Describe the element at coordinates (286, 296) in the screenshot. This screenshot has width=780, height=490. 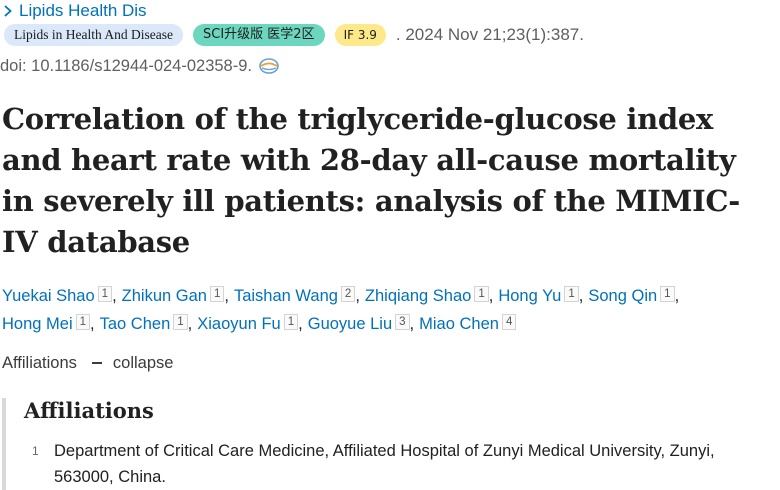
I see `author-name-link: Taishan Wang` at that location.